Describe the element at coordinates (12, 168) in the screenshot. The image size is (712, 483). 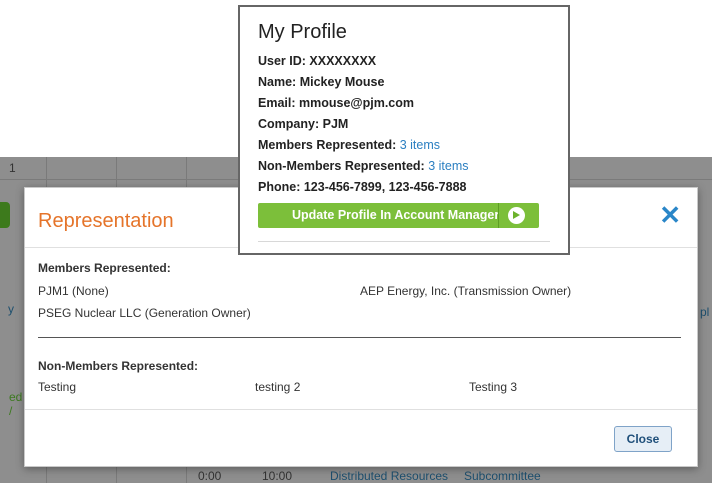
I see `bg-header-number: 1` at that location.